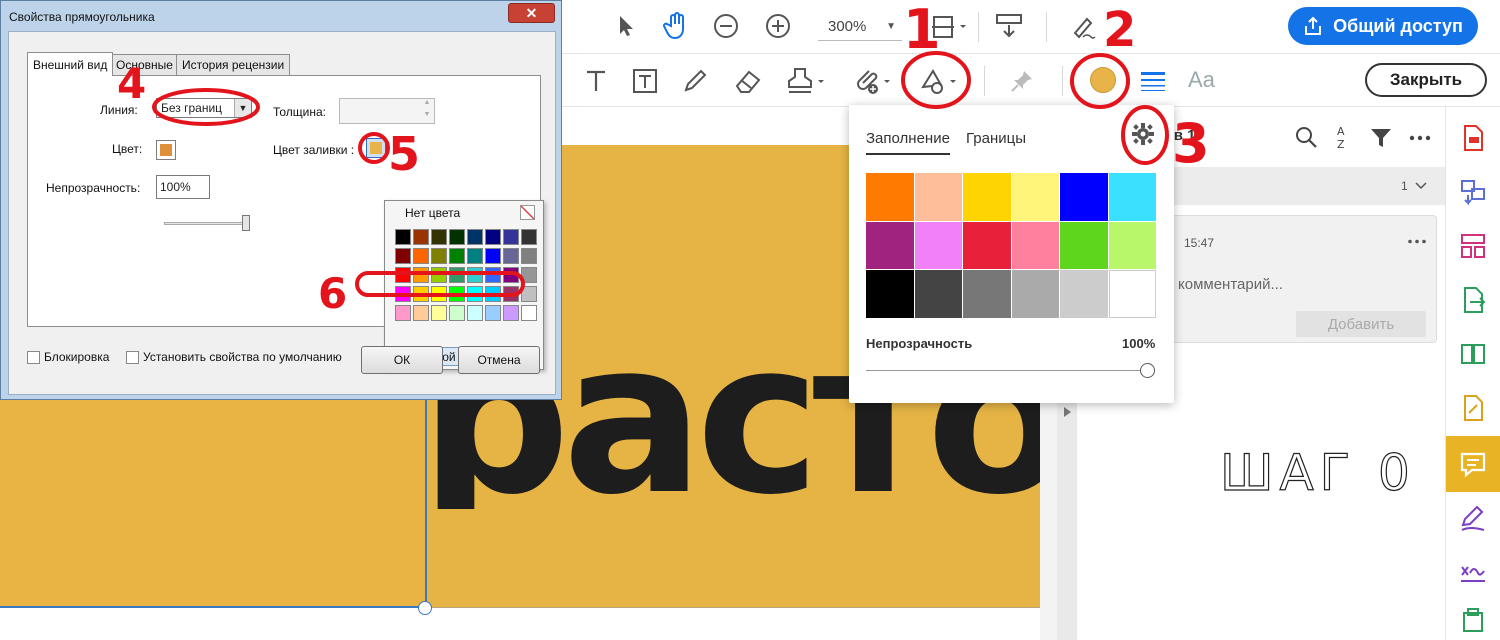  What do you see at coordinates (234, 357) in the screenshot?
I see `default-properties-checkbox: Установить свойства по умолчанию` at bounding box center [234, 357].